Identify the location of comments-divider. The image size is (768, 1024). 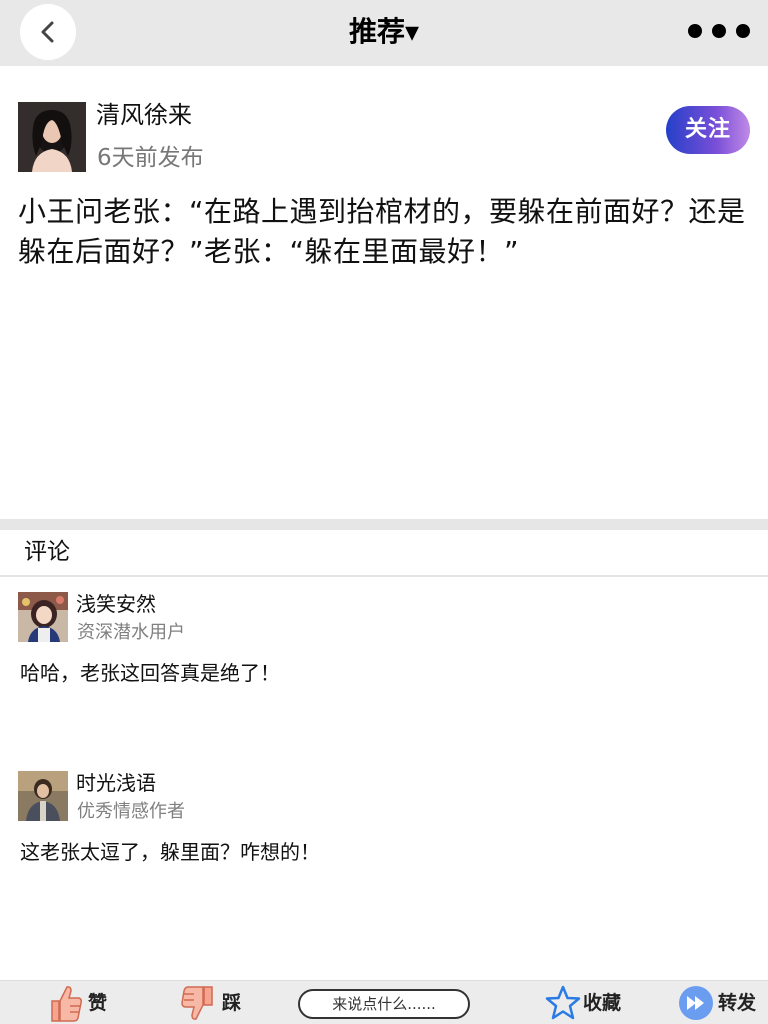
(384, 576).